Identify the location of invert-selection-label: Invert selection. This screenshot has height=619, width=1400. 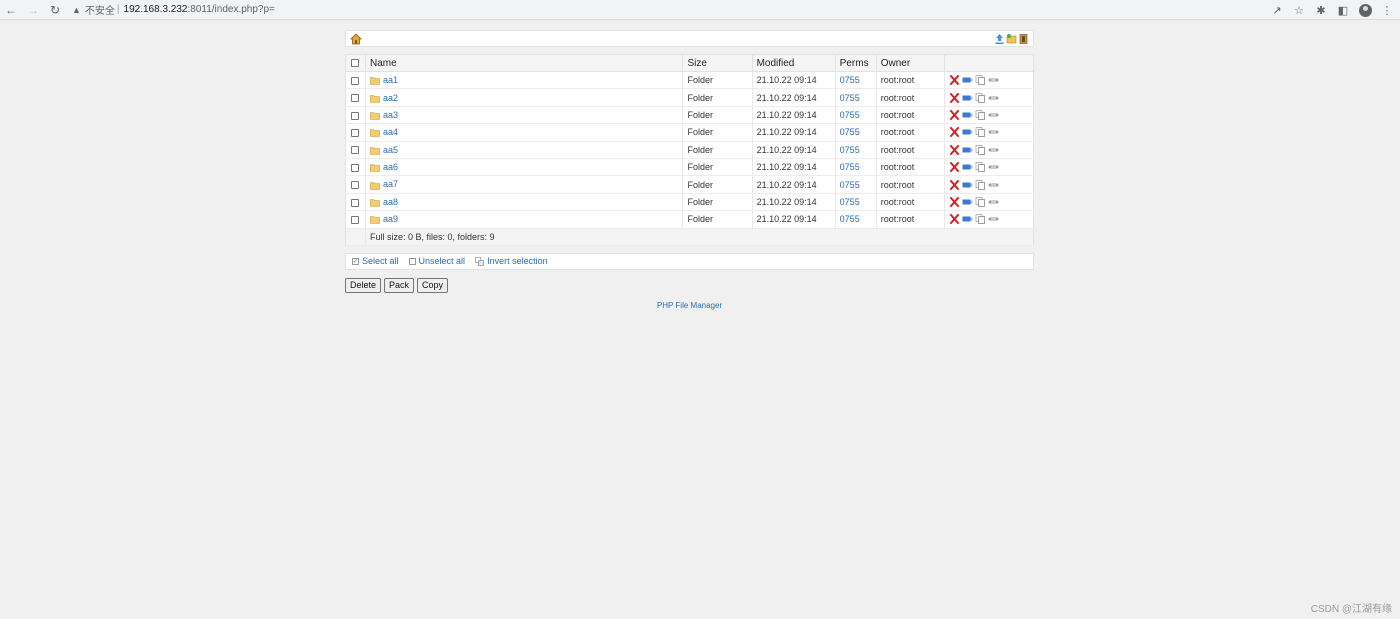
(517, 261).